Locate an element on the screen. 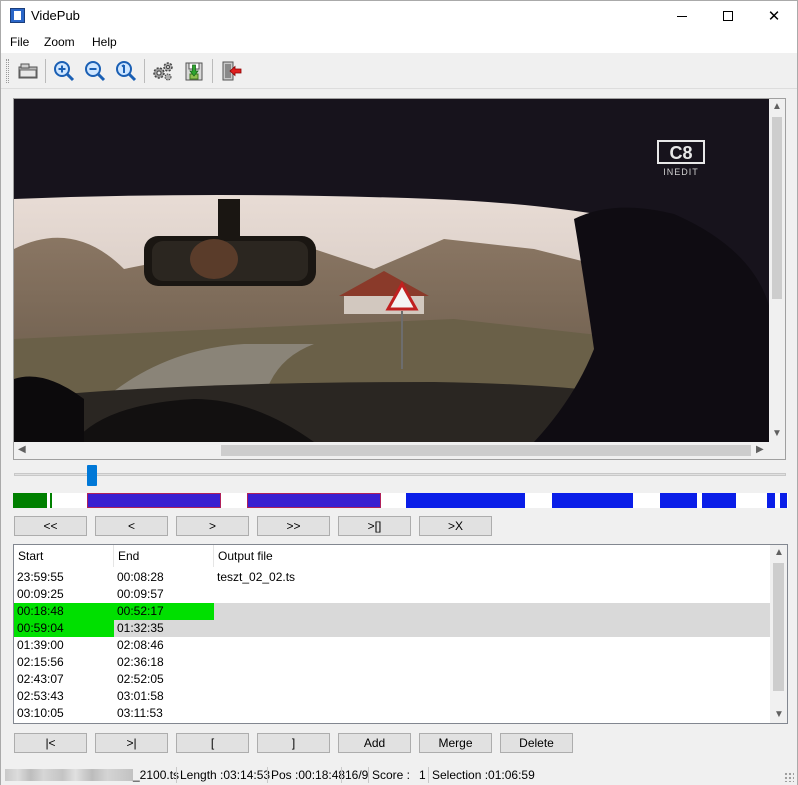  merge-button: Merge is located at coordinates (455, 743).